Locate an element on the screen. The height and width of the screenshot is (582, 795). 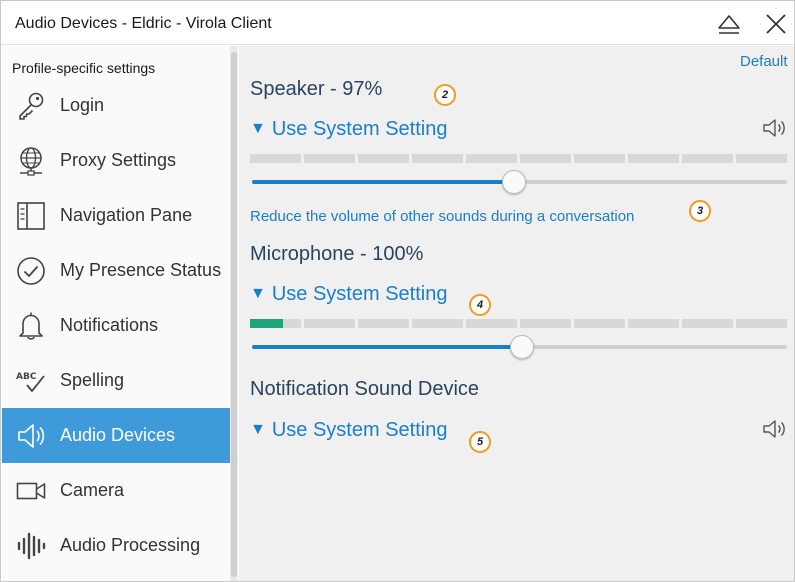
sidebar-item-label: Spelling is located at coordinates (92, 380).